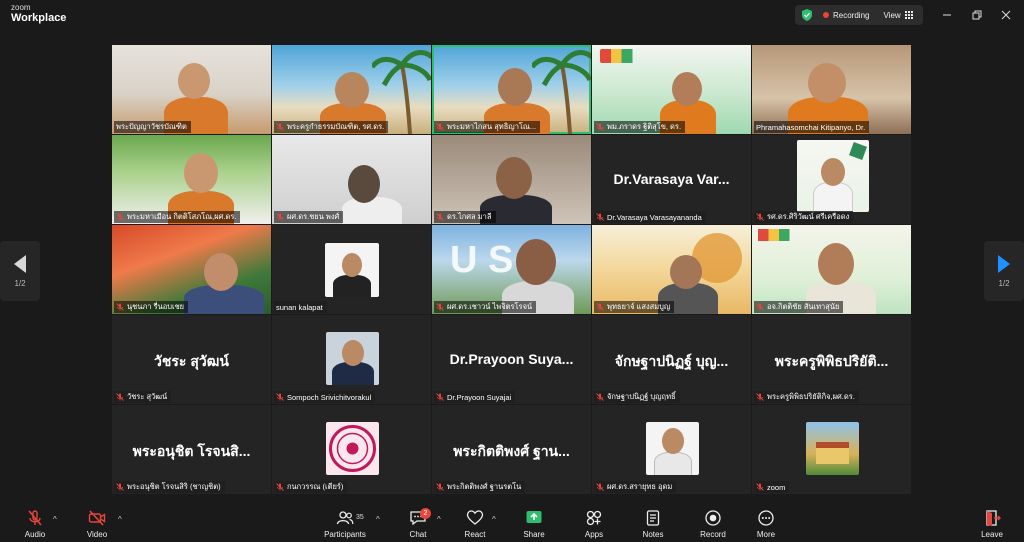  What do you see at coordinates (851, 15) in the screenshot?
I see `recording-label: Recording` at bounding box center [851, 15].